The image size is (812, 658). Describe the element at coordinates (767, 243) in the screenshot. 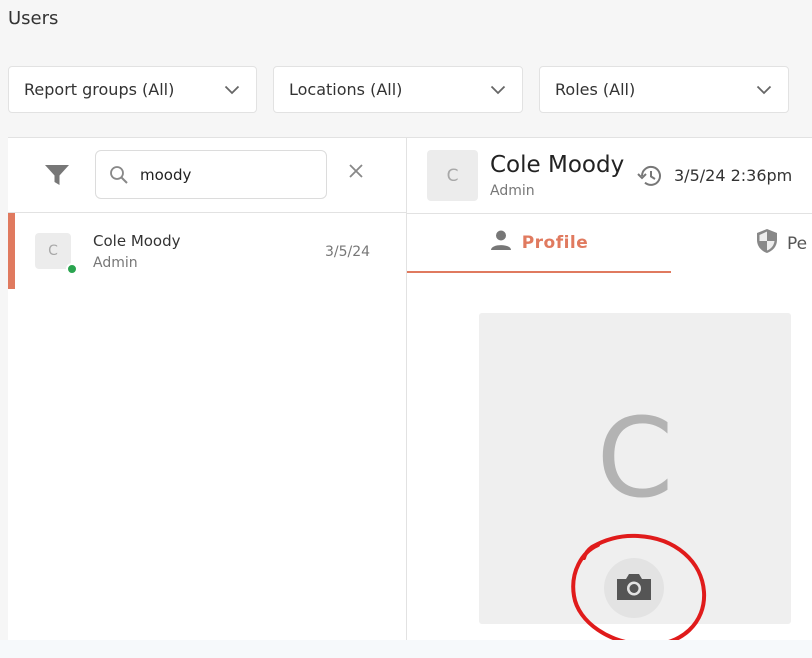

I see `shield-icon` at that location.